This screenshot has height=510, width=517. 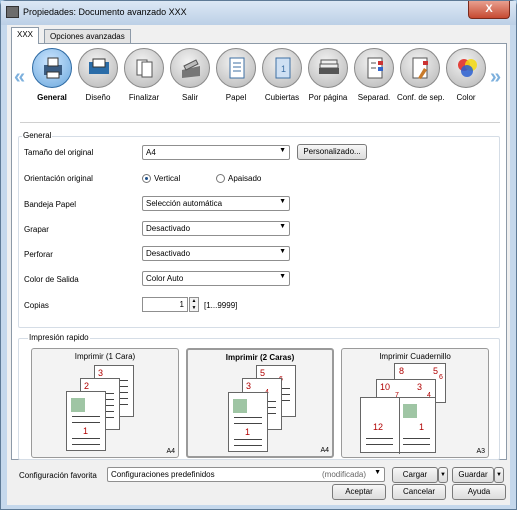 What do you see at coordinates (421, 97) in the screenshot?
I see `feature-label: Conf. de sep.` at bounding box center [421, 97].